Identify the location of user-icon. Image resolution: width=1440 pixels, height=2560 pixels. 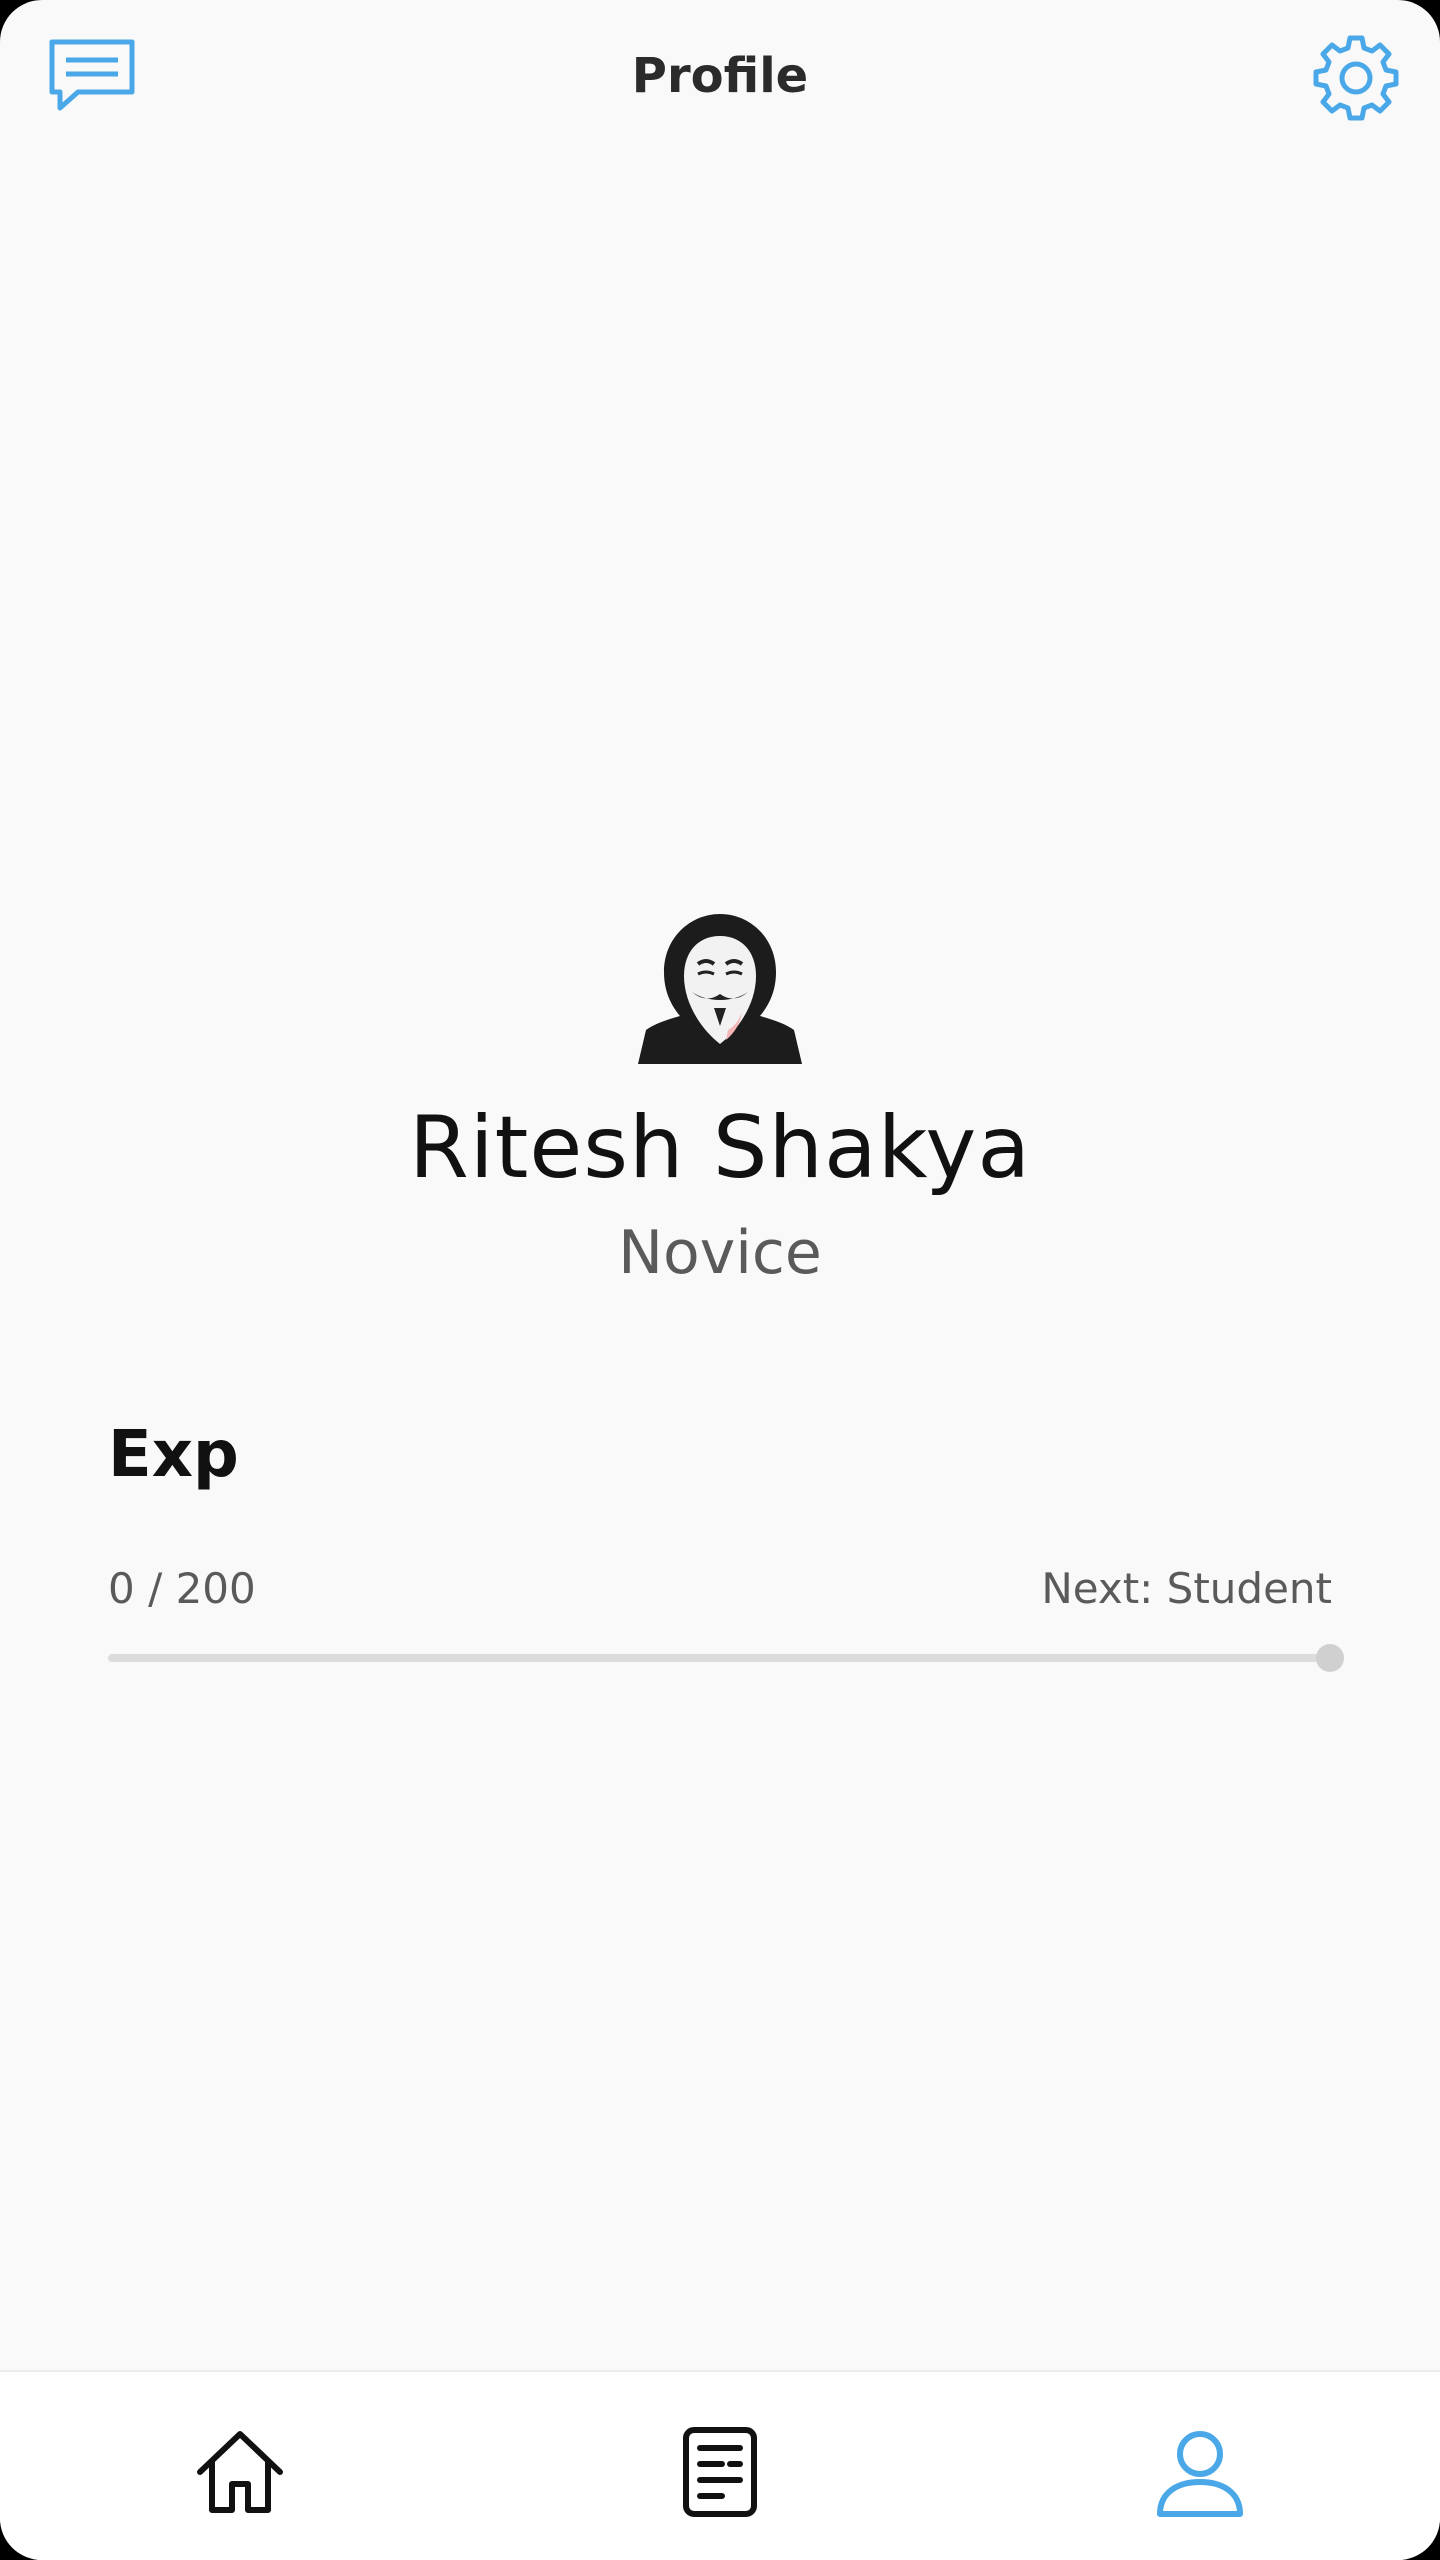
(1200, 2472).